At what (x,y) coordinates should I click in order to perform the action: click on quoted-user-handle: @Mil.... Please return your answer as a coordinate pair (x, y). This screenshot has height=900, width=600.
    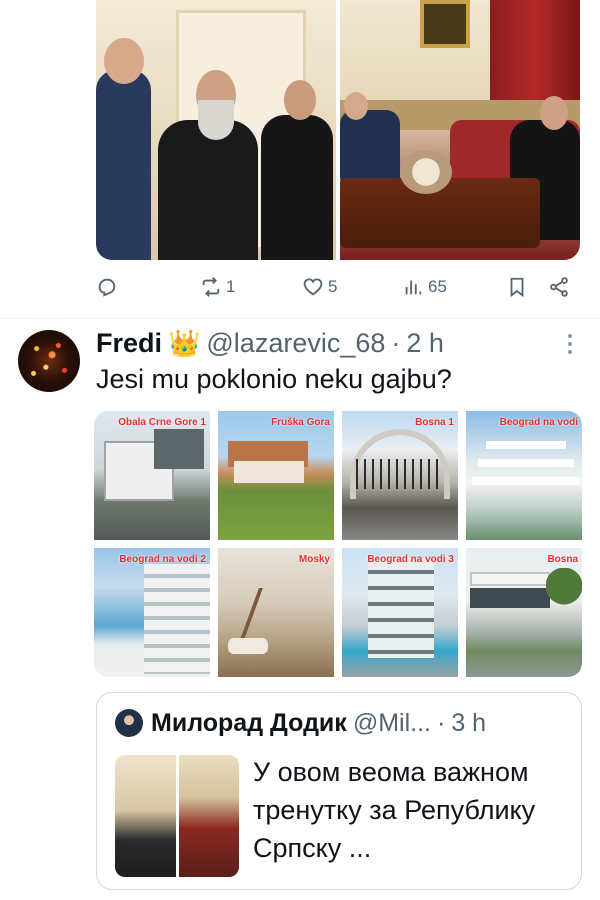
    Looking at the image, I should click on (391, 722).